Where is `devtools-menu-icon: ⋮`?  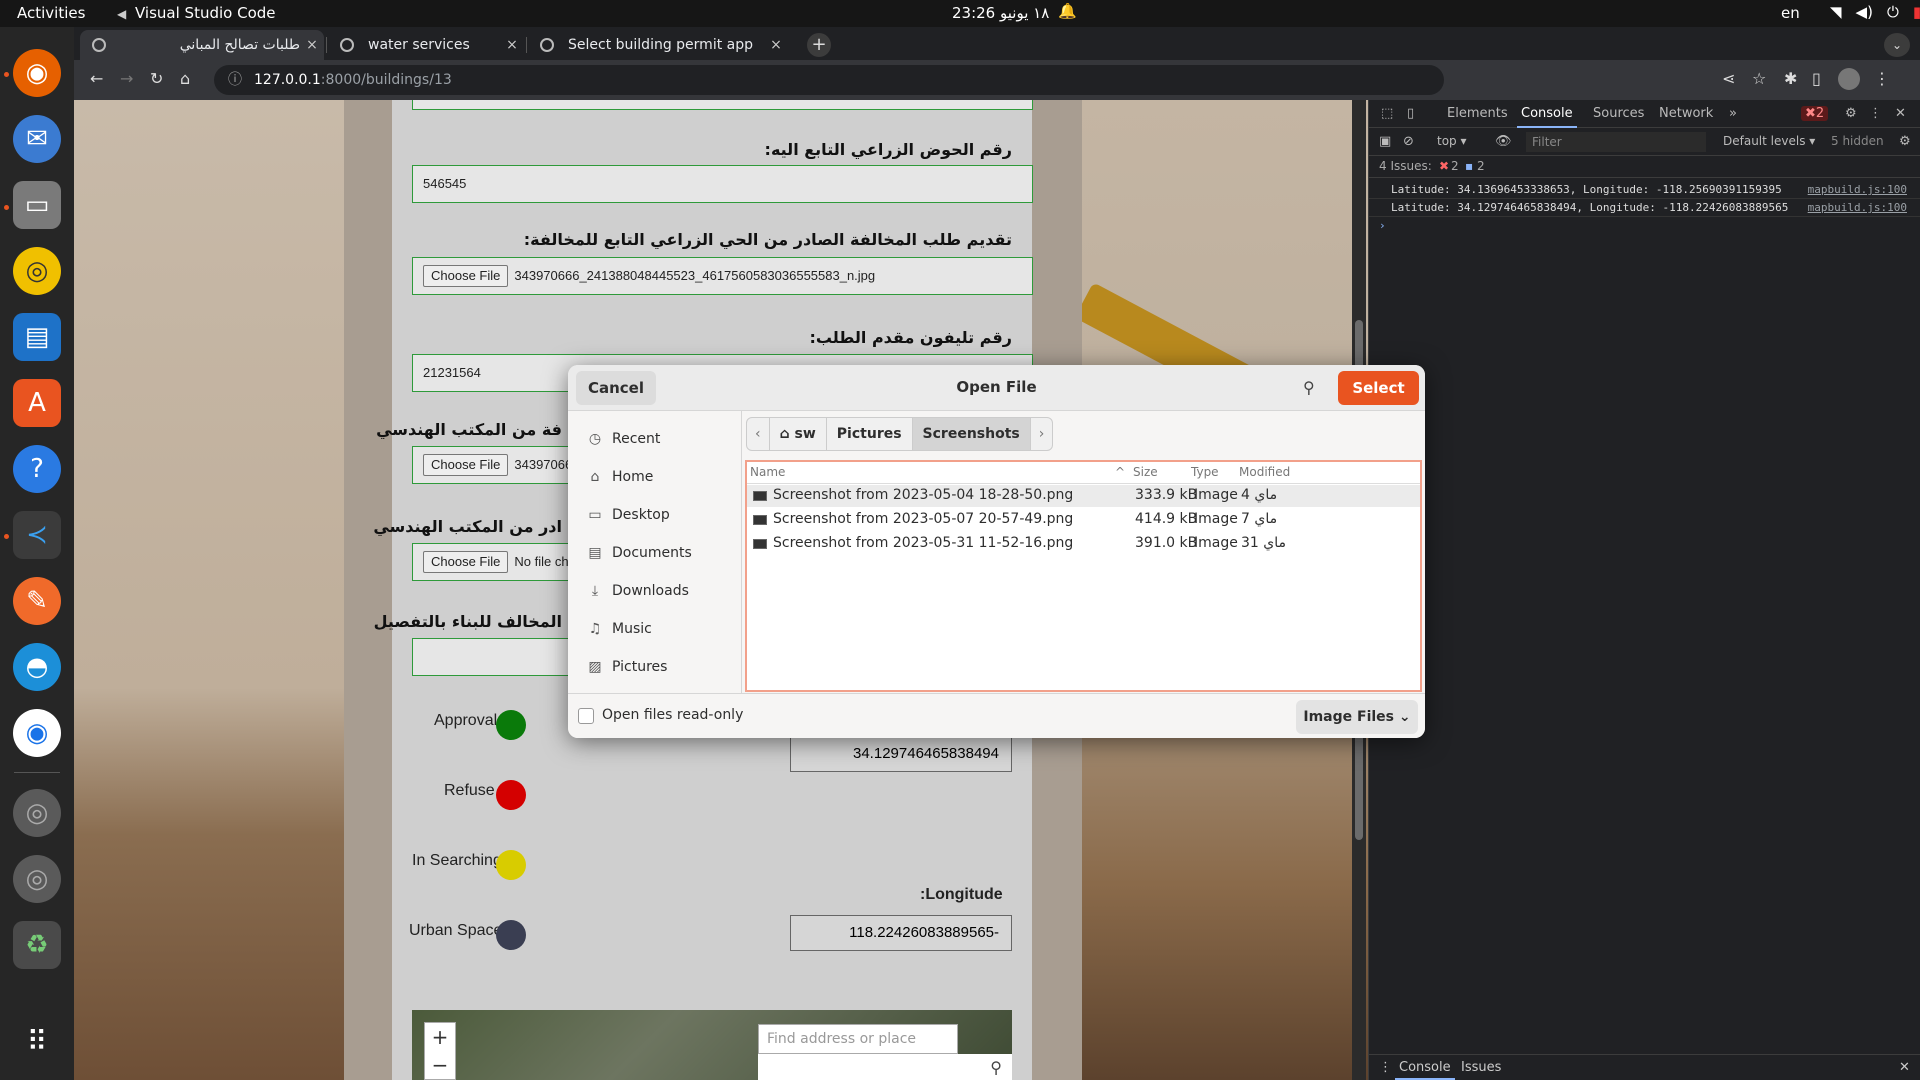 devtools-menu-icon: ⋮ is located at coordinates (1875, 113).